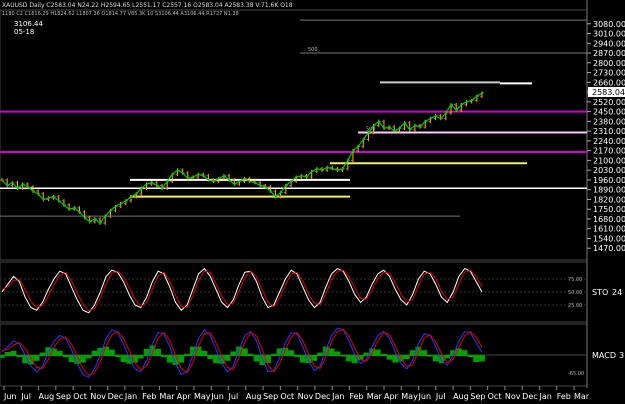  What do you see at coordinates (609, 248) in the screenshot?
I see `y-tick-label: 1470.00` at bounding box center [609, 248].